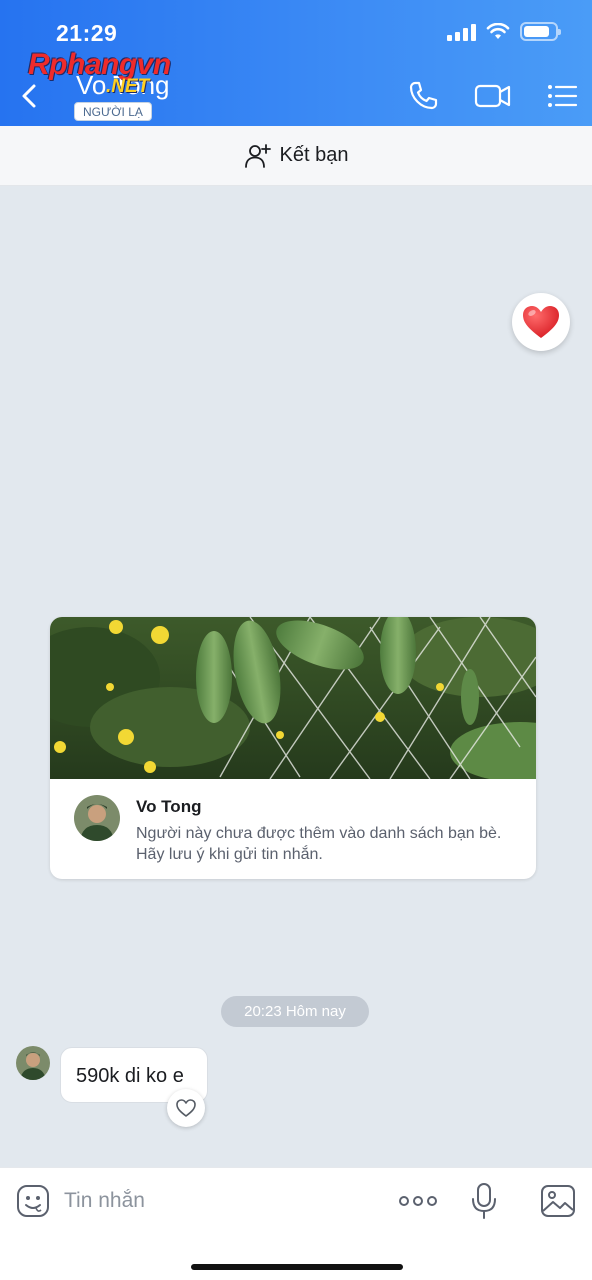 The image size is (592, 1280). I want to click on sticker-icon, so click(33, 1201).